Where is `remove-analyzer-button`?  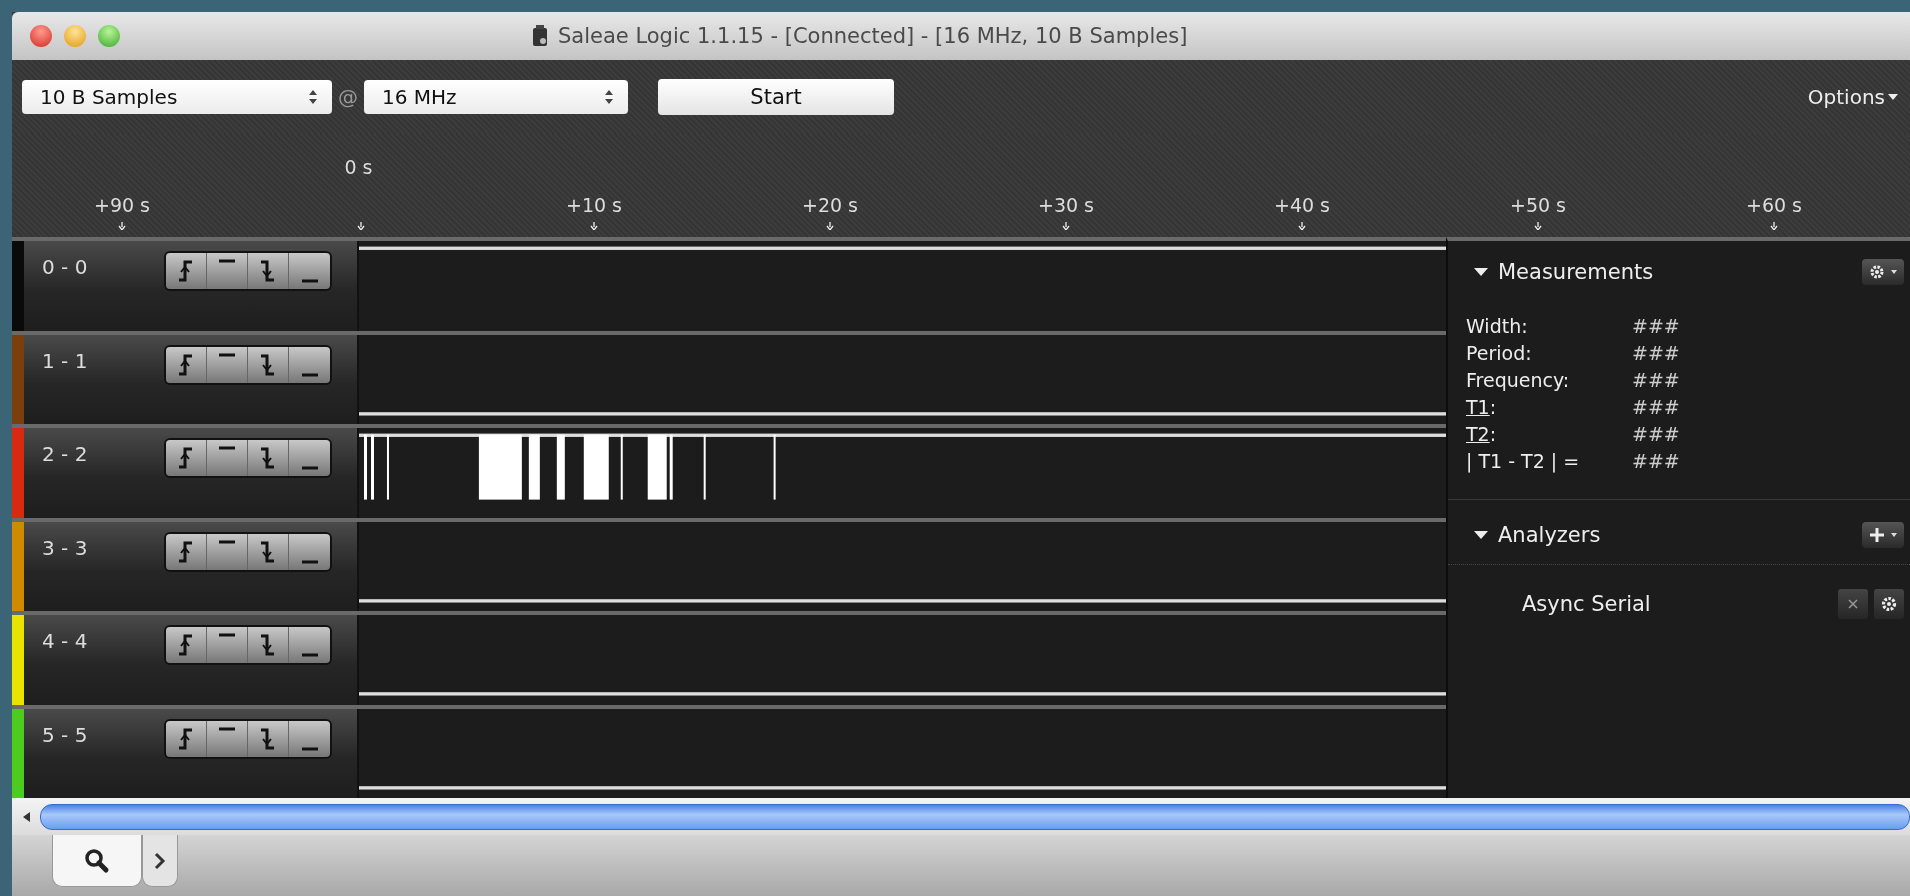 remove-analyzer-button is located at coordinates (1853, 604).